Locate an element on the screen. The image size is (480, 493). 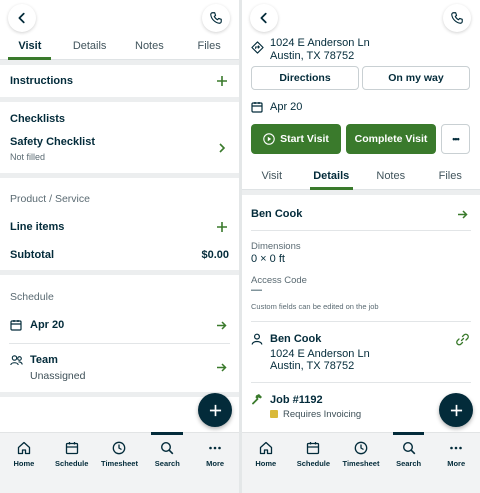
start-visit-button: Start Visit is located at coordinates (296, 139).